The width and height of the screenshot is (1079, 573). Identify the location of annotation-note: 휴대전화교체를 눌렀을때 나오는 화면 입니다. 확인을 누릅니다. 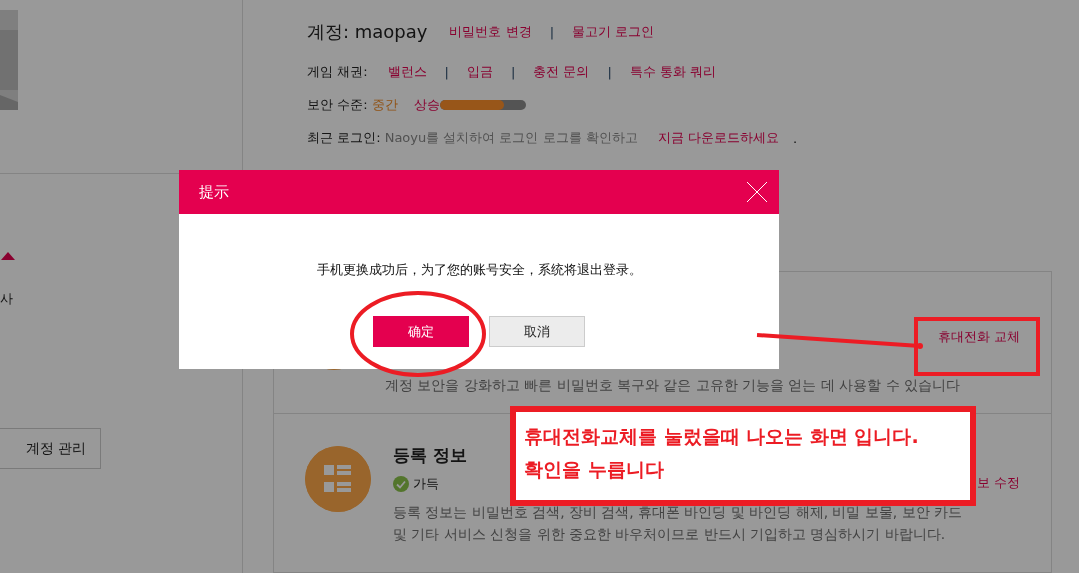
(743, 456).